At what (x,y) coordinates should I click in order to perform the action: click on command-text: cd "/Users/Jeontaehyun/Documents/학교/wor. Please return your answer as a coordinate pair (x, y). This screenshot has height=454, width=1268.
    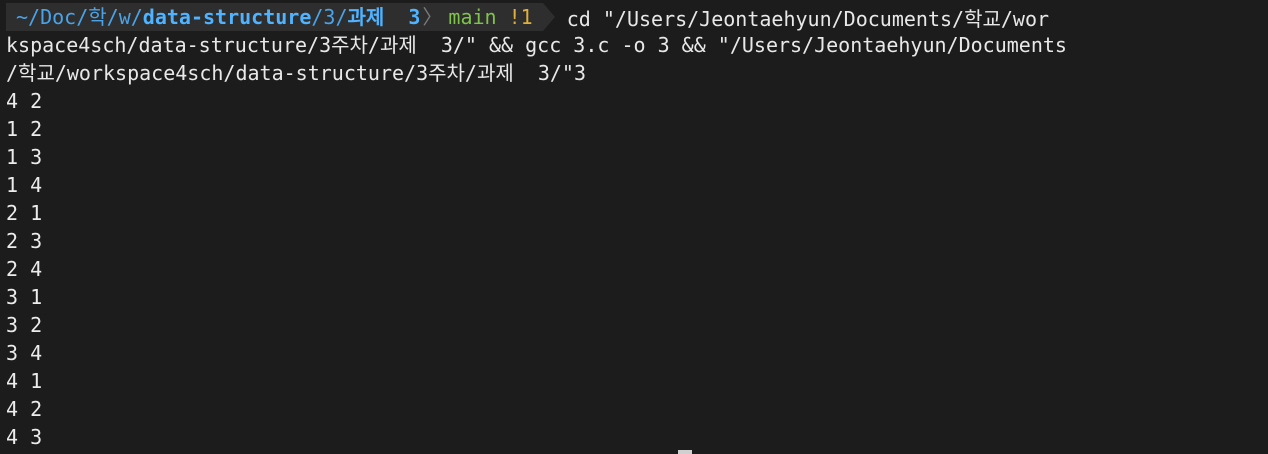
    Looking at the image, I should click on (808, 18).